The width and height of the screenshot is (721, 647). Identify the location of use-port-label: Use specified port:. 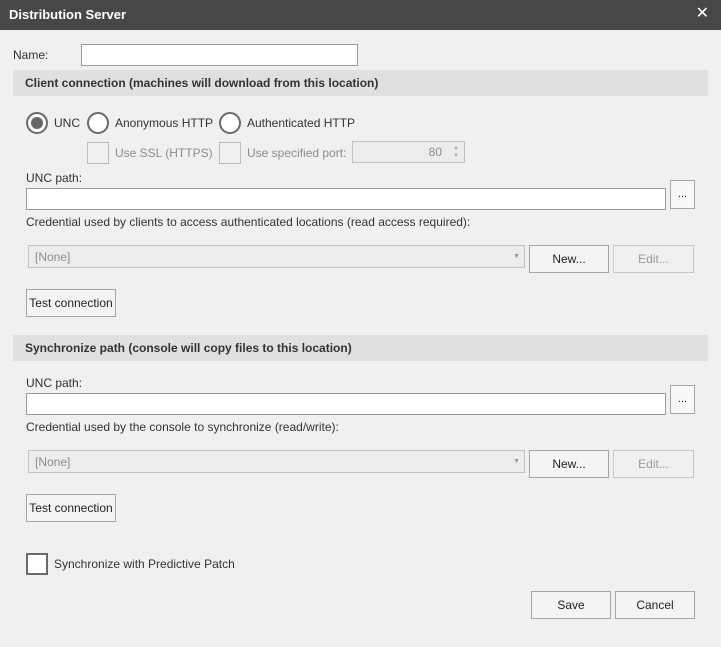
(297, 153).